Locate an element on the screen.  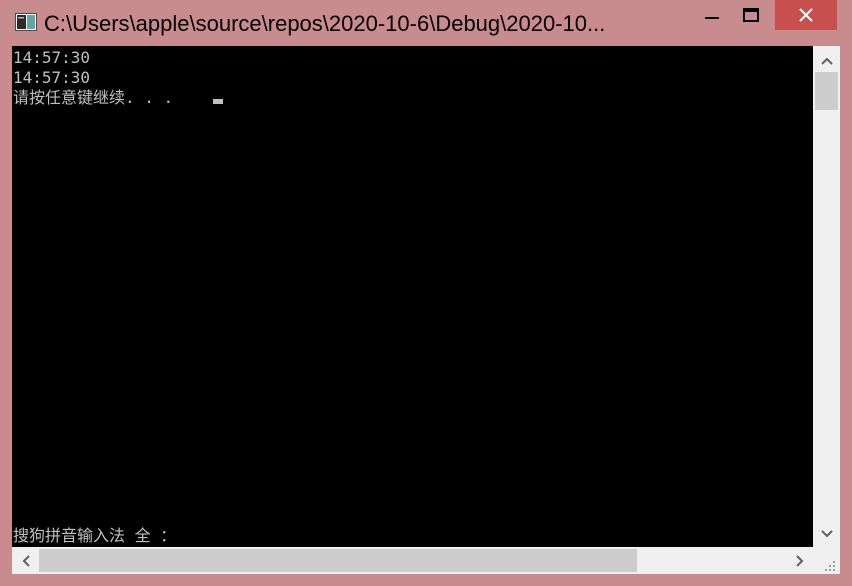
scroll-up-button is located at coordinates (826, 60).